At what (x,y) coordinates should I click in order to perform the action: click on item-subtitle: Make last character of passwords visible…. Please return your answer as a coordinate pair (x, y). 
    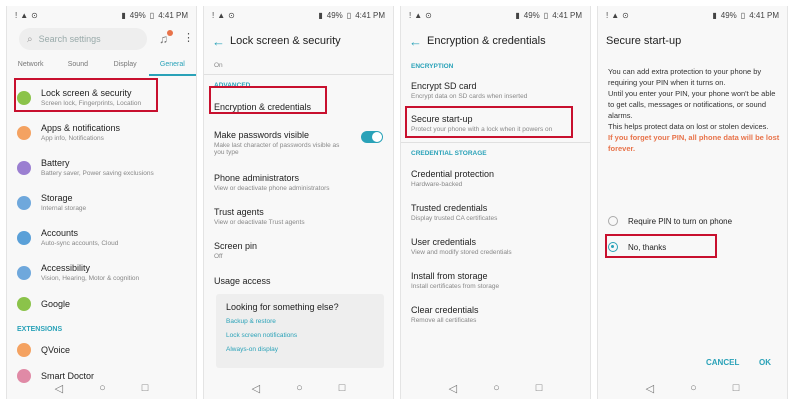
    Looking at the image, I should click on (277, 149).